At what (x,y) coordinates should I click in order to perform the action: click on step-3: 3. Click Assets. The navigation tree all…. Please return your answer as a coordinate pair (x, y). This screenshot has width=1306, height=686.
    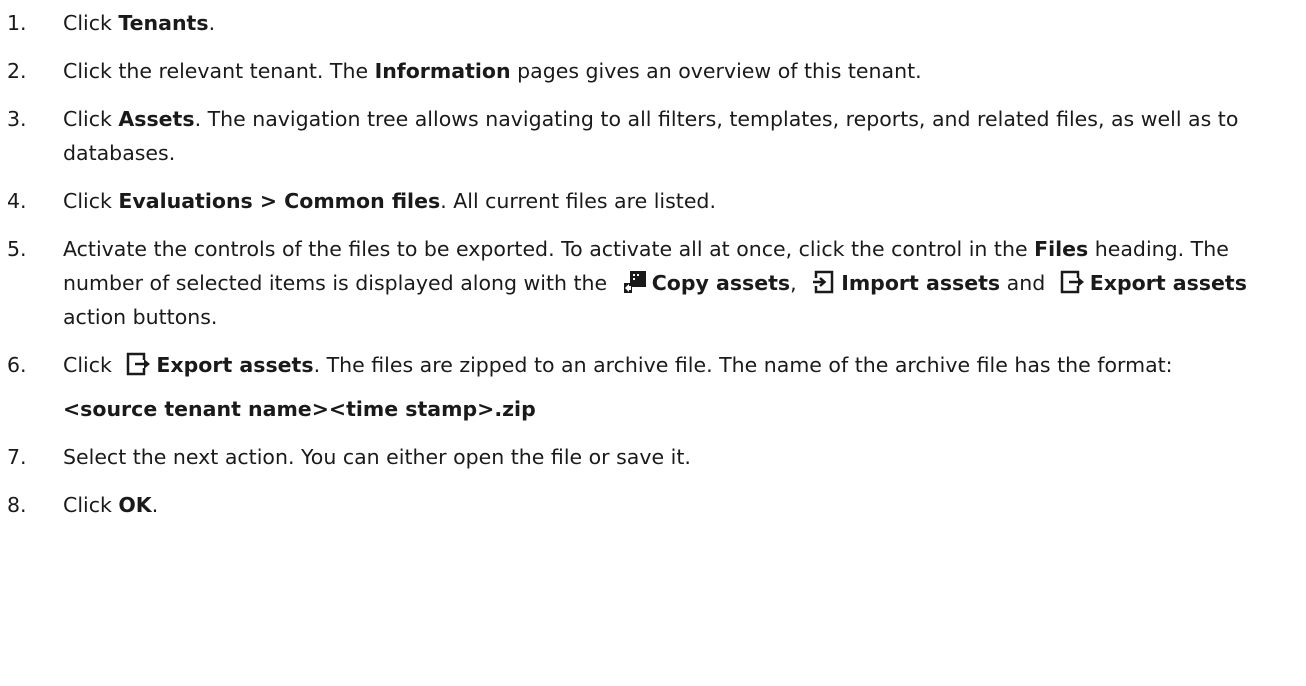
    Looking at the image, I should click on (641, 136).